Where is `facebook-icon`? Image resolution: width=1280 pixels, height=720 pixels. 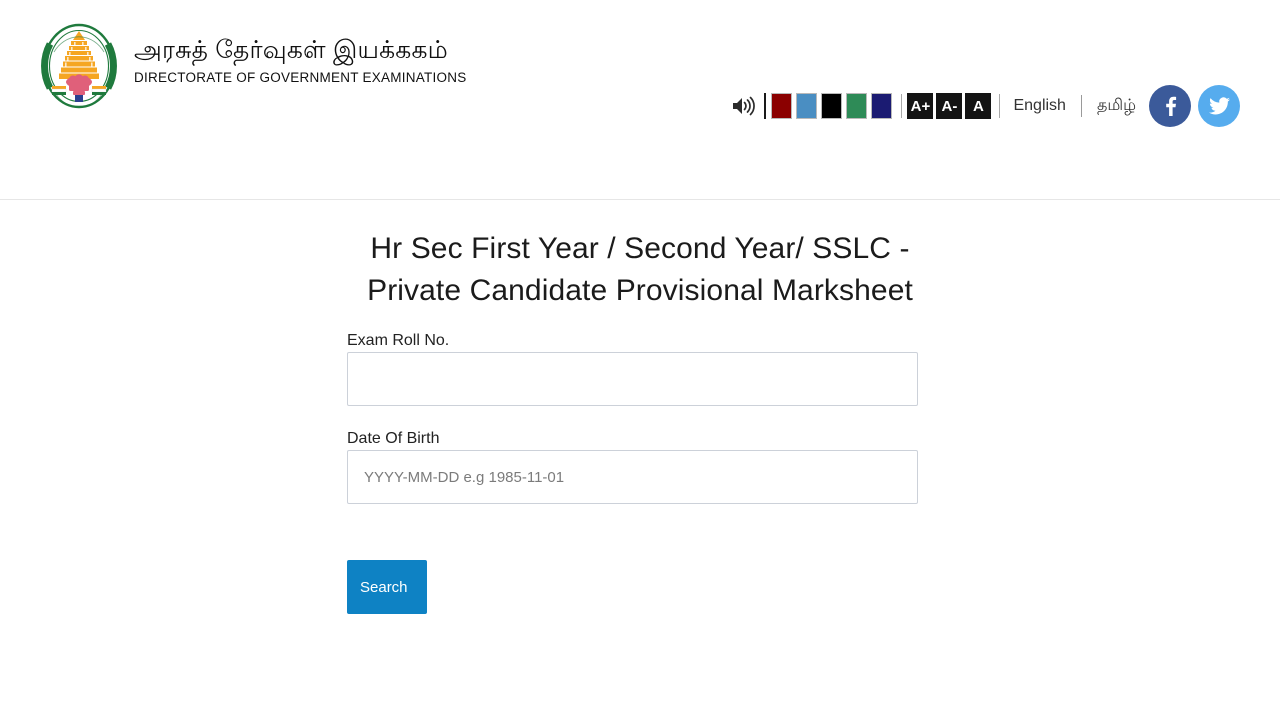
facebook-icon is located at coordinates (1171, 106).